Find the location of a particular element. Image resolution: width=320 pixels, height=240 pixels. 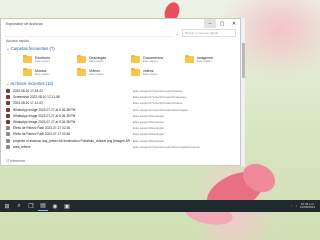

close-button: ✕ is located at coordinates (234, 23).